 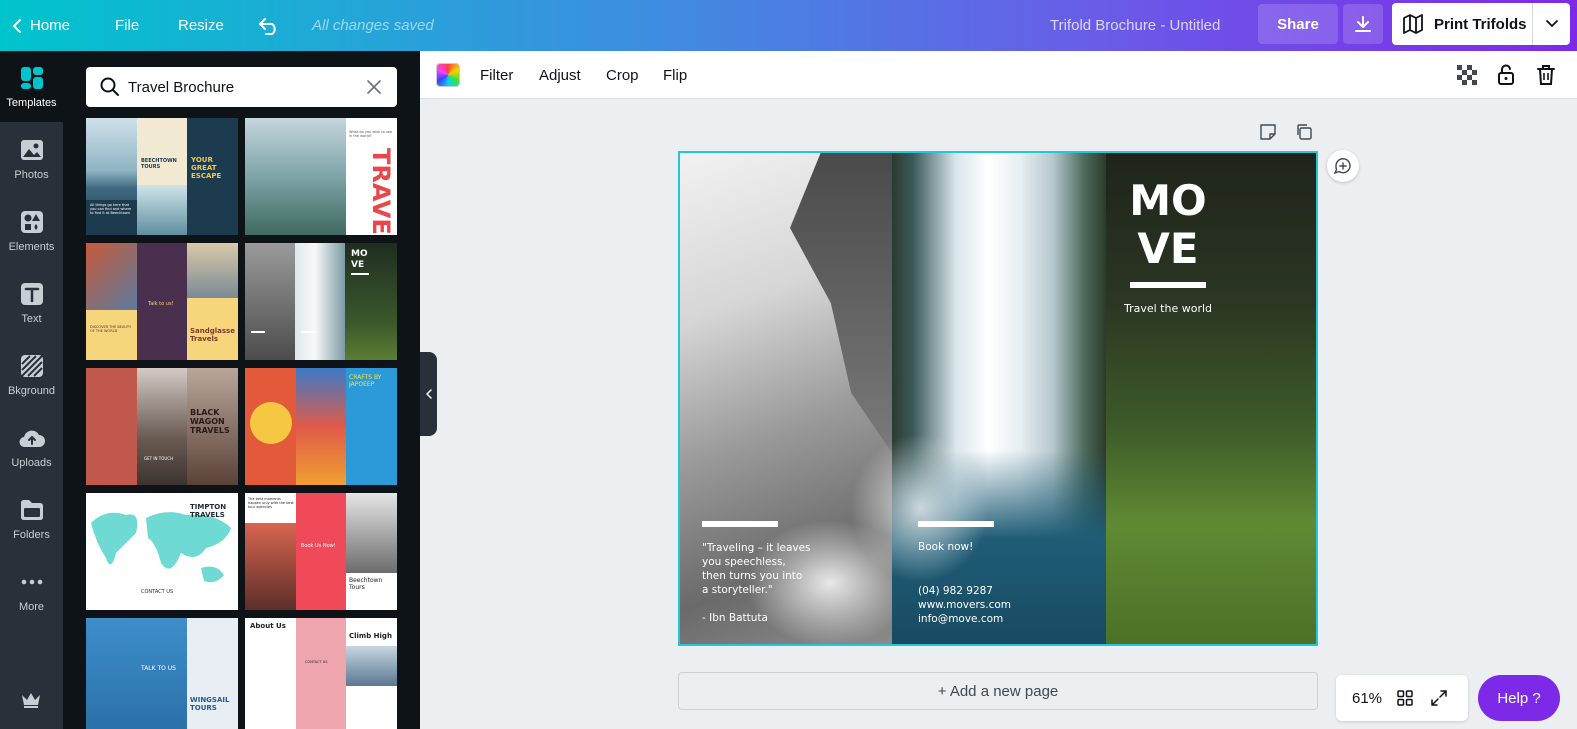 I want to click on contact-phone: (04) 982 9287, so click(x=955, y=591).